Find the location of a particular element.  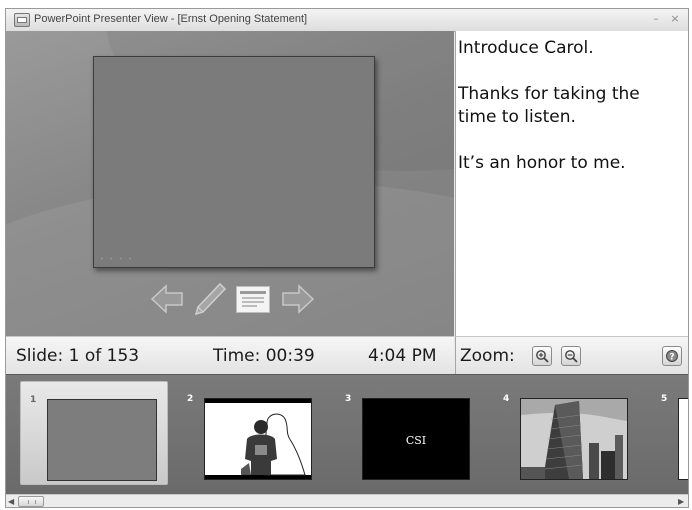

previous-arrow-icon is located at coordinates (166, 299).